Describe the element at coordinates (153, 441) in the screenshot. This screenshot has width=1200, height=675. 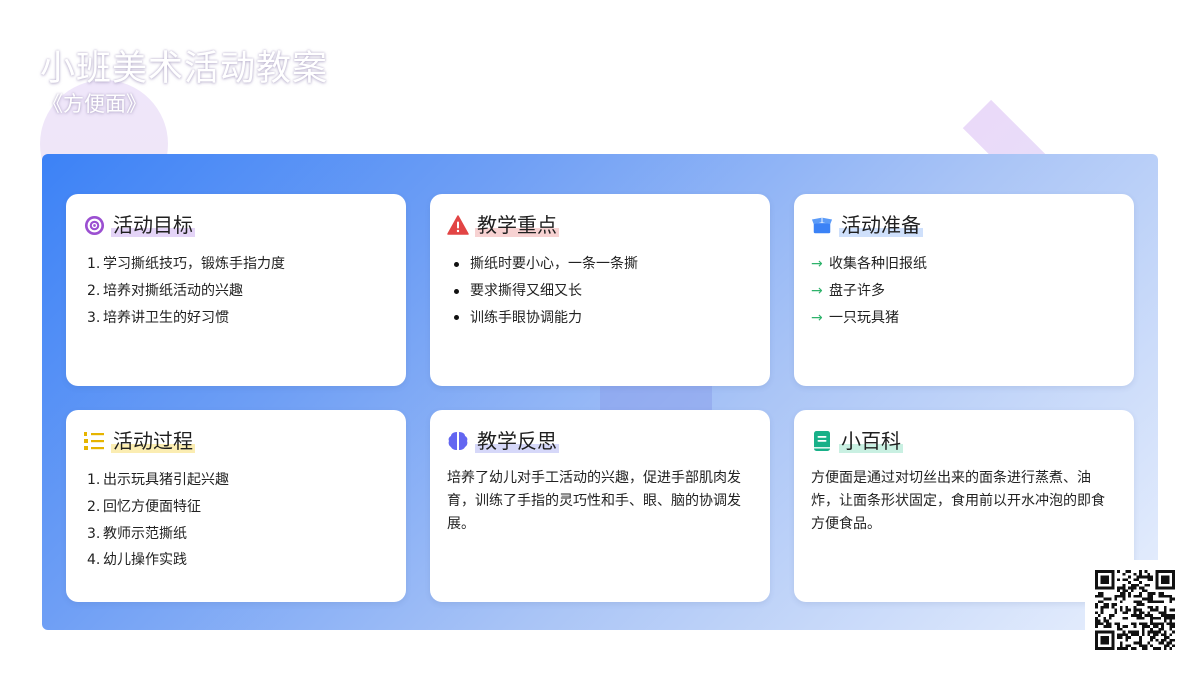
I see `card-title: 活动过程` at that location.